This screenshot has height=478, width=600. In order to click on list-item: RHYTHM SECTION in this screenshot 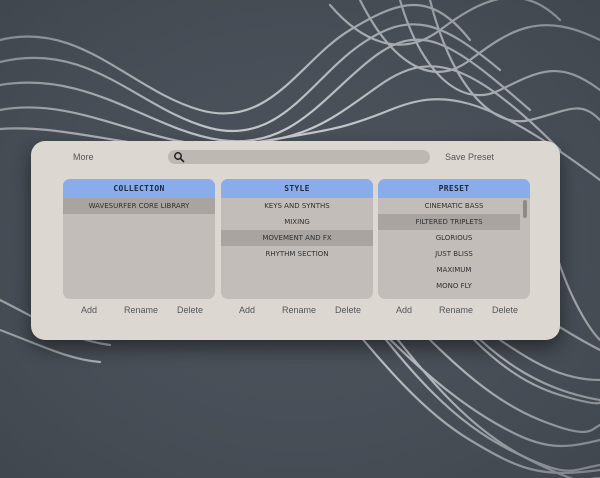, I will do `click(297, 254)`.